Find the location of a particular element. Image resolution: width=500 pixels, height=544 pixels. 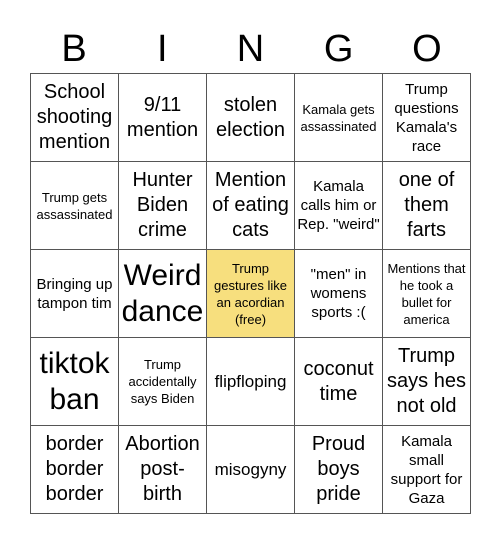

bingo-cell: Bringing up tampon tim is located at coordinates (75, 294).